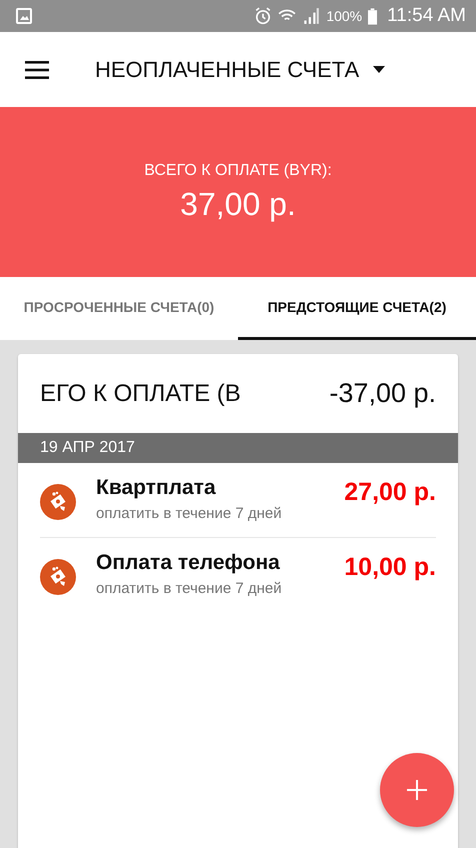  What do you see at coordinates (344, 16) in the screenshot?
I see `battery-level: 100%` at bounding box center [344, 16].